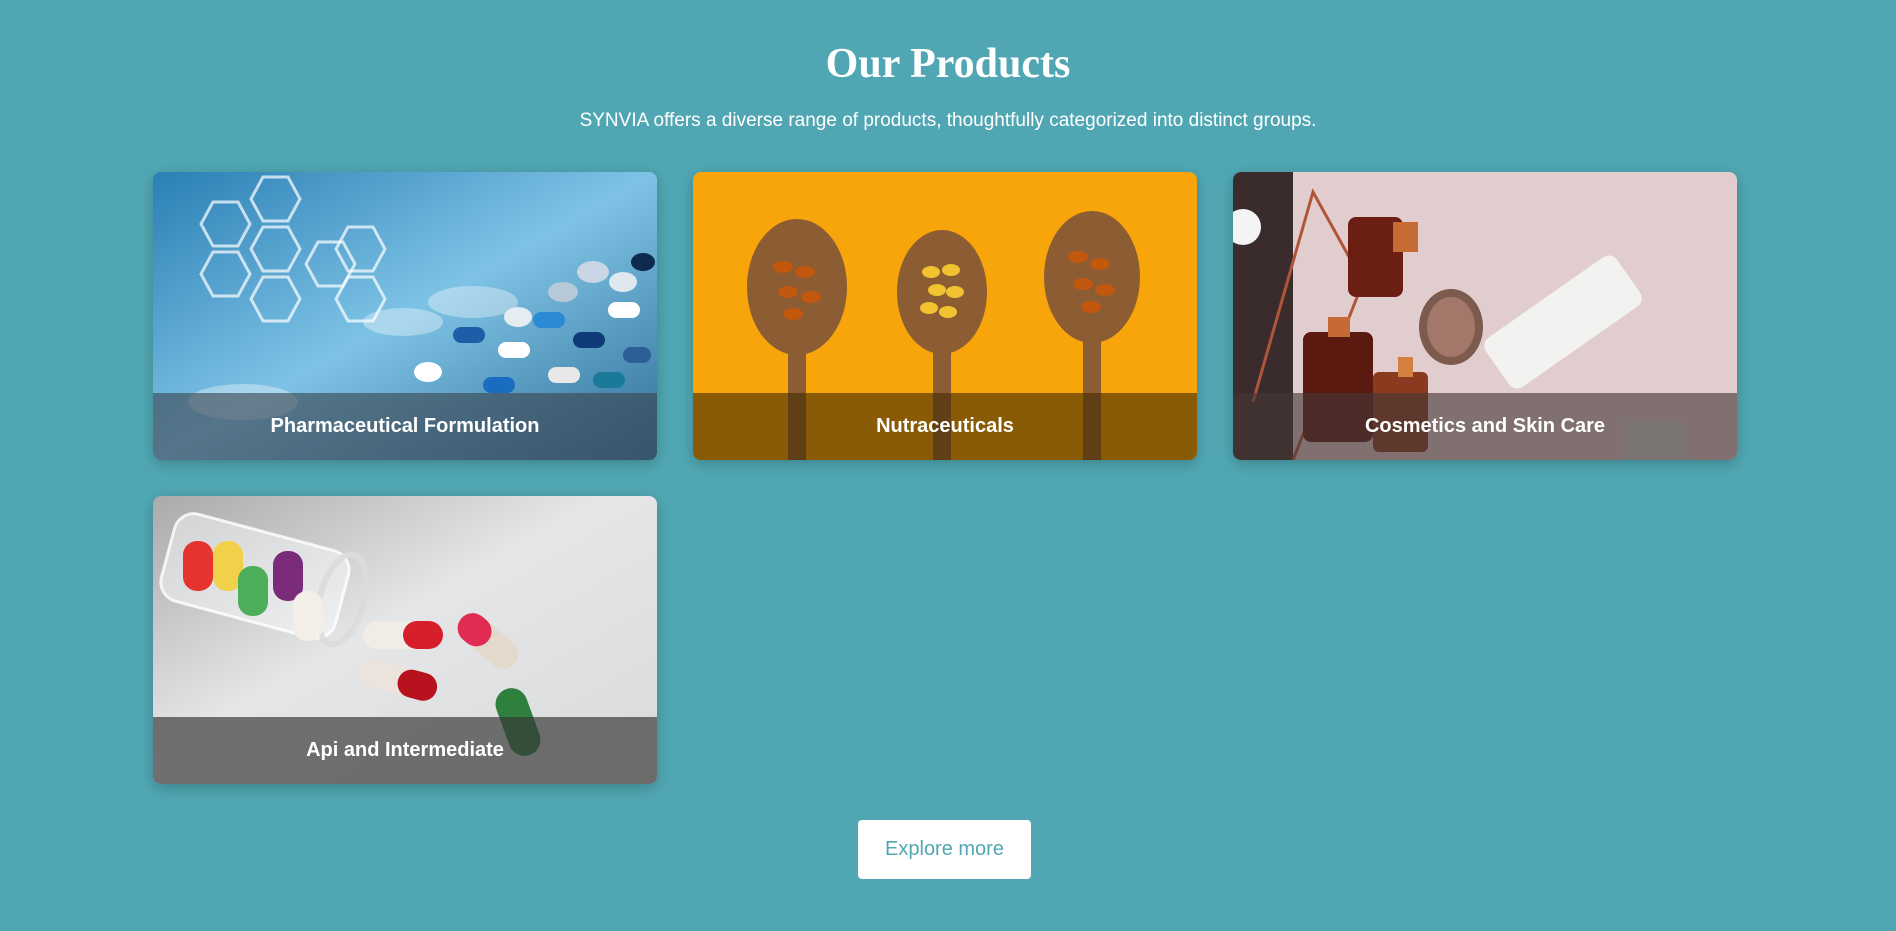  What do you see at coordinates (945, 426) in the screenshot?
I see `product-label: Nutraceuticals` at bounding box center [945, 426].